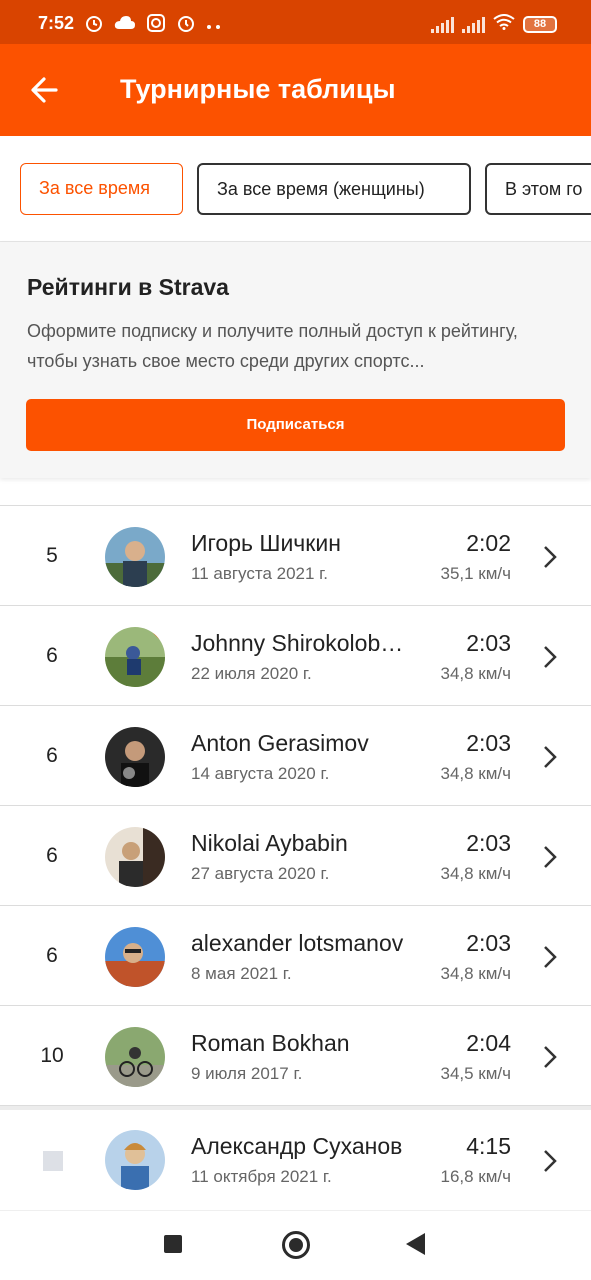 The height and width of the screenshot is (1280, 591). What do you see at coordinates (214, 26) in the screenshot?
I see `more-dots-icon` at bounding box center [214, 26].